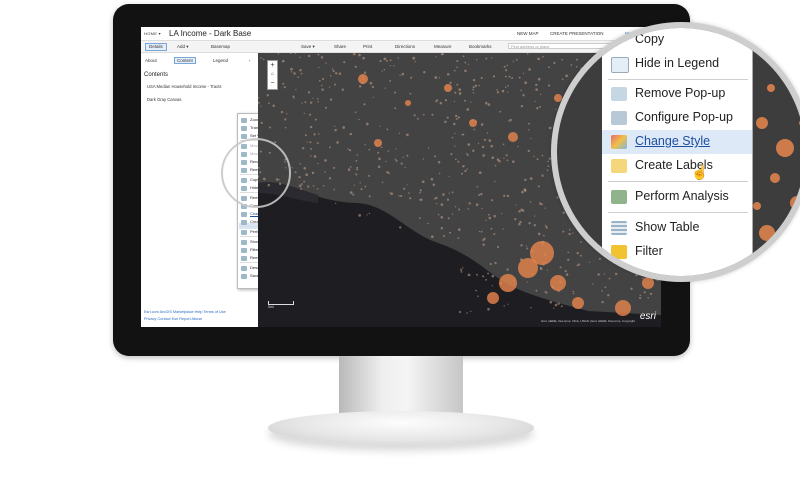  Describe the element at coordinates (151, 60) in the screenshot. I see `tab-about: About` at that location.